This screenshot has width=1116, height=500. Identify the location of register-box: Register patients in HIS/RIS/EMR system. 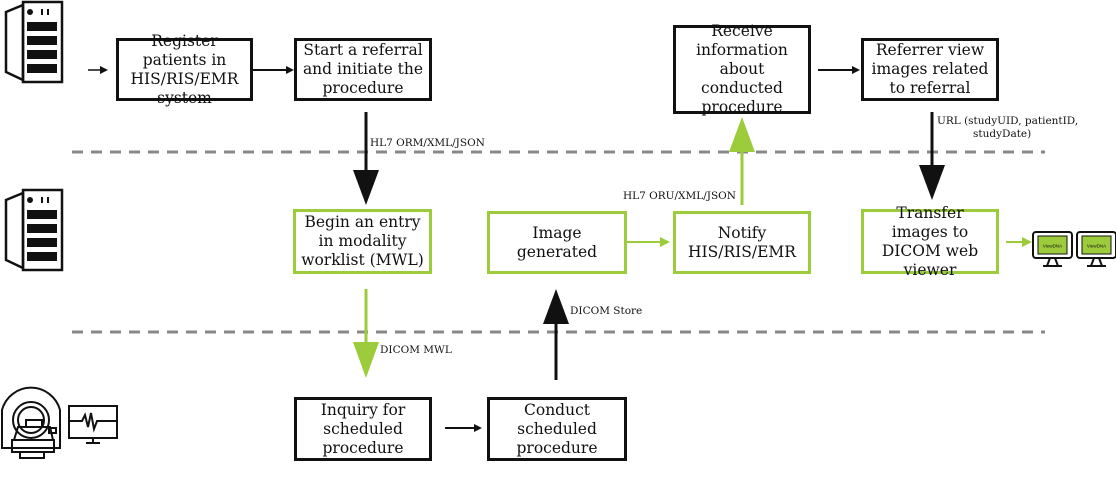
(184, 69).